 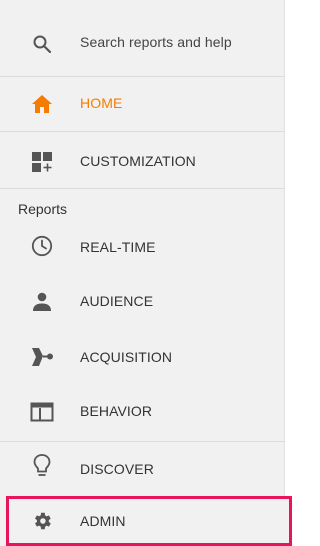 I want to click on acquisition-icon, so click(x=42, y=357).